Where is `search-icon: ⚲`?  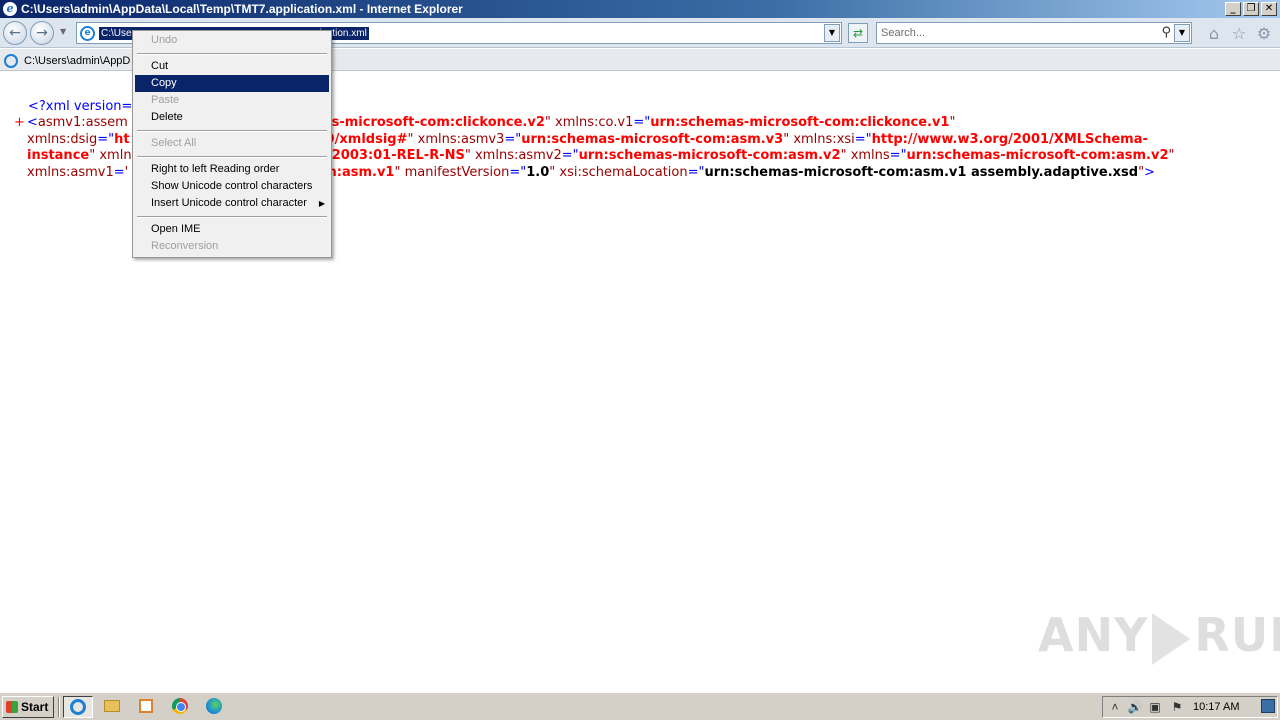 search-icon: ⚲ is located at coordinates (1166, 32).